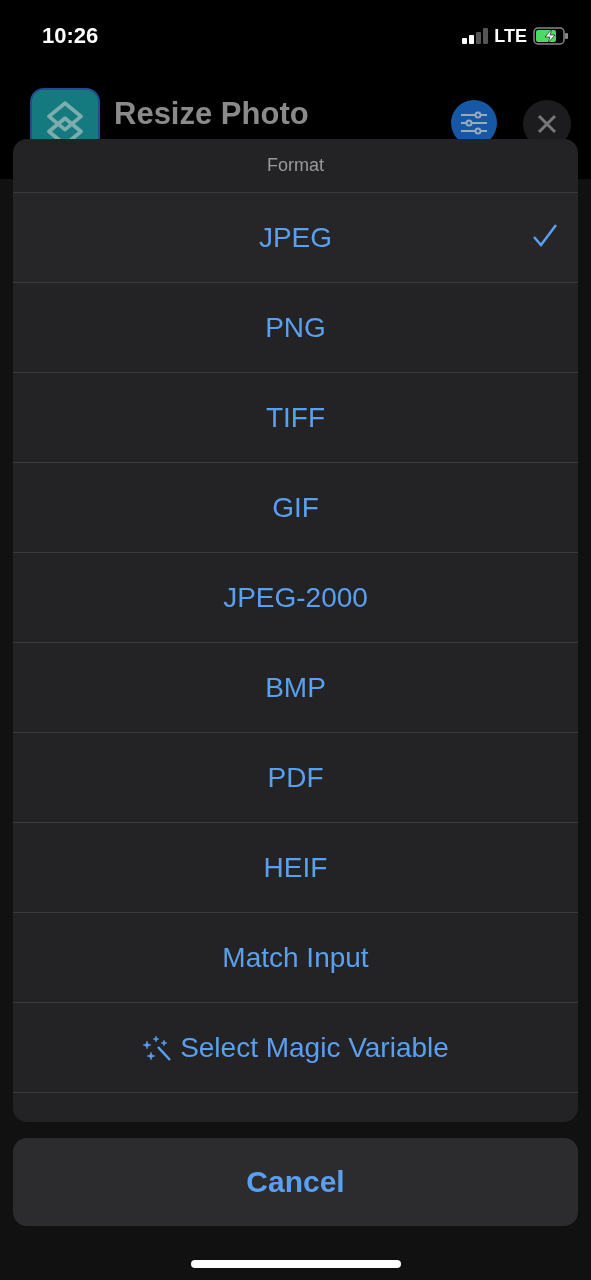 The width and height of the screenshot is (591, 1280). What do you see at coordinates (295, 328) in the screenshot?
I see `format-option: PNG` at bounding box center [295, 328].